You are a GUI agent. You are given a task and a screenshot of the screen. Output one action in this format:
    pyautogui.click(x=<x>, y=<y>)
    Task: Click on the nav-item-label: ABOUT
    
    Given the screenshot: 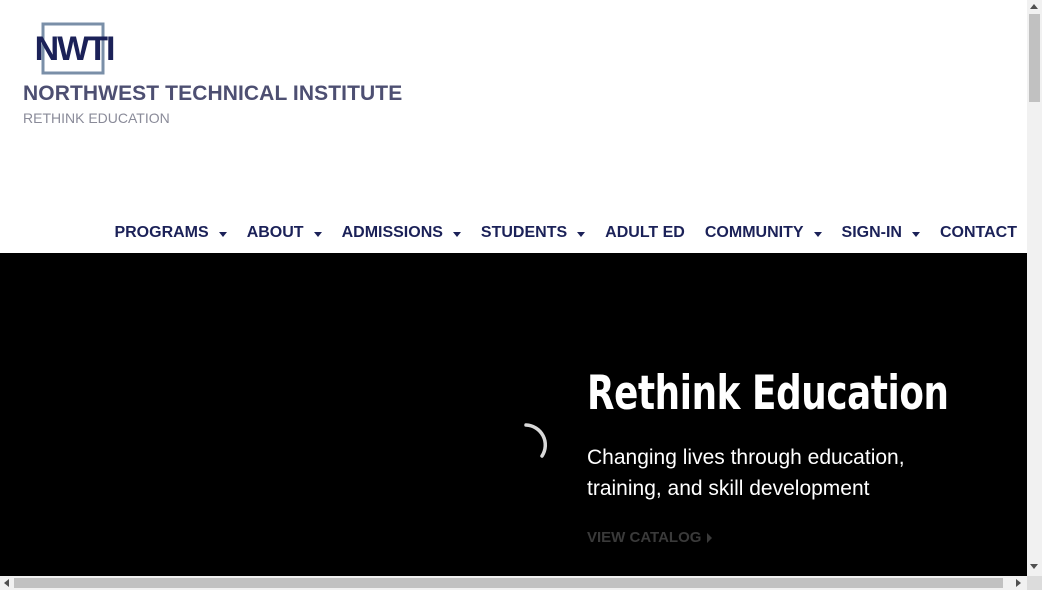 What is the action you would take?
    pyautogui.click(x=275, y=232)
    